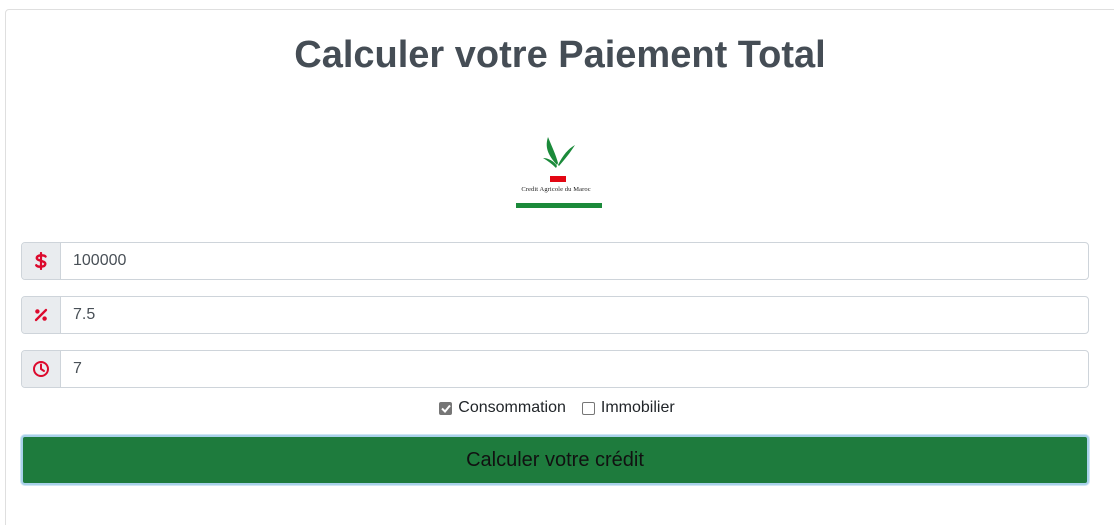 This screenshot has width=1114, height=525. I want to click on rate-addon, so click(41, 315).